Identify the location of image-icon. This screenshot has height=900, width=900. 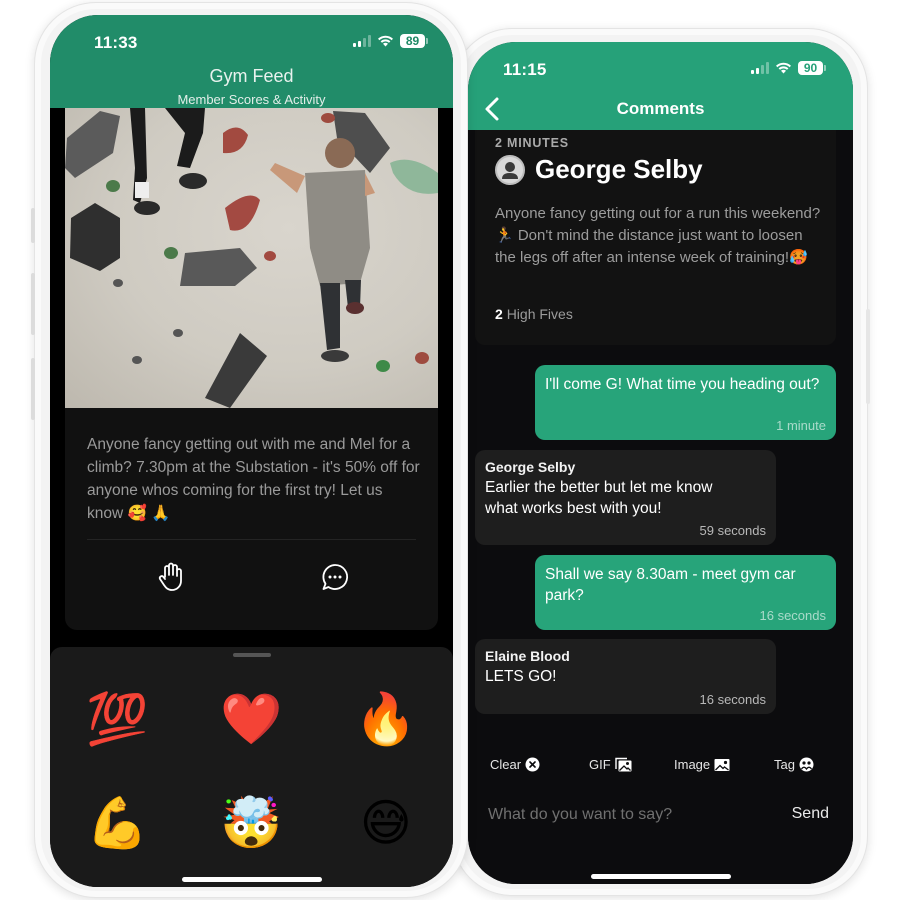
(722, 764).